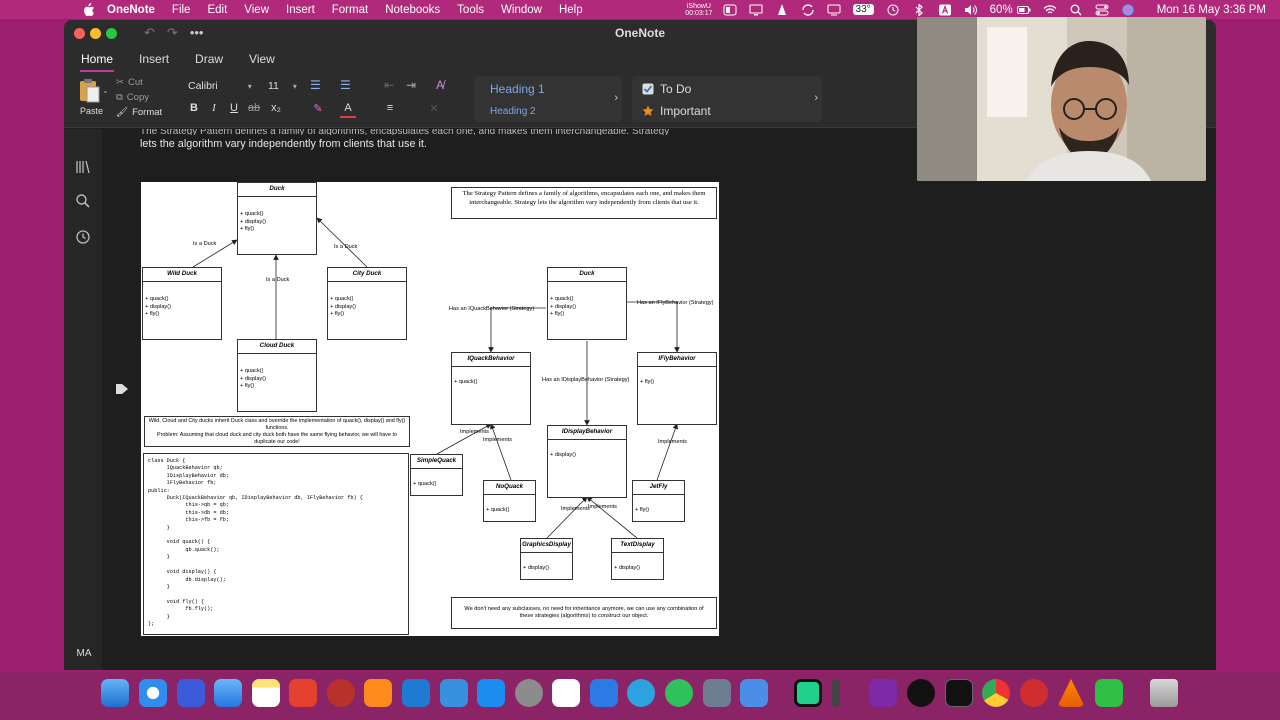 The image size is (1280, 720). Describe the element at coordinates (84, 654) in the screenshot. I see `avatar: MA` at that location.